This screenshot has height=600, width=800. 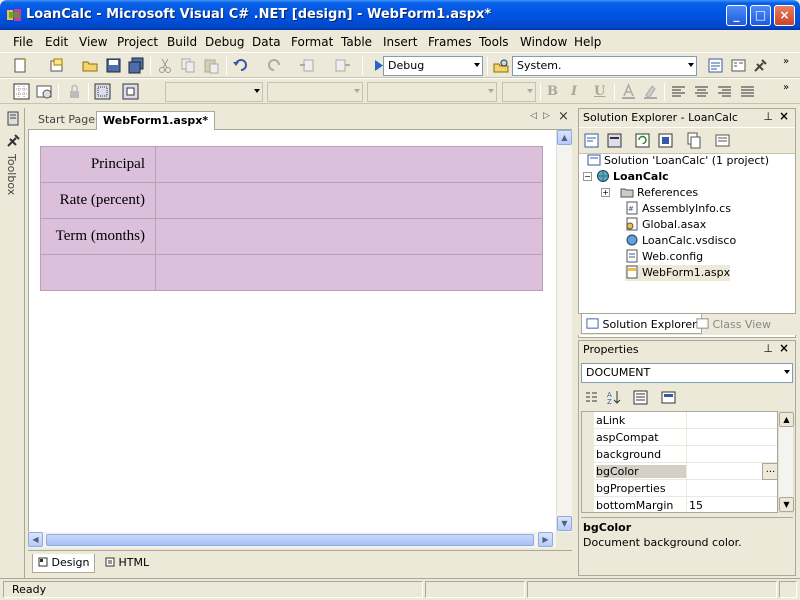 I want to click on bold-button: B, so click(x=552, y=91).